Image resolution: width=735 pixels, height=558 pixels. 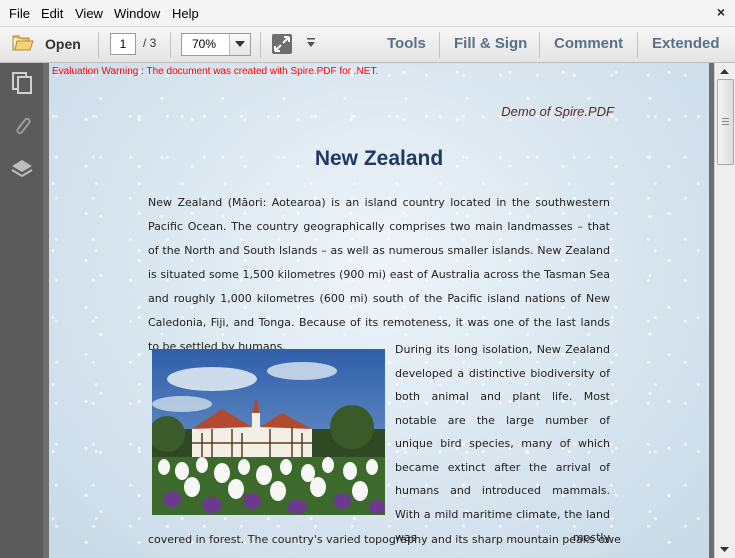 What do you see at coordinates (557, 111) in the screenshot?
I see `page-header-text: Demo of Spire.PDF` at bounding box center [557, 111].